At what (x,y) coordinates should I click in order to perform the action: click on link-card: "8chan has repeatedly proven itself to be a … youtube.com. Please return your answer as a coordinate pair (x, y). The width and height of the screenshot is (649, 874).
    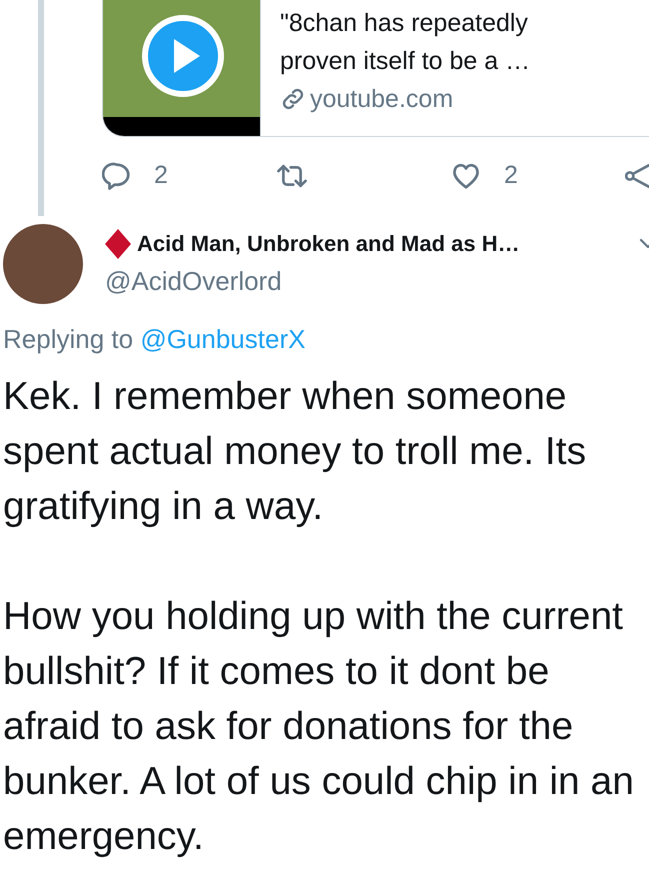
    Looking at the image, I should click on (375, 68).